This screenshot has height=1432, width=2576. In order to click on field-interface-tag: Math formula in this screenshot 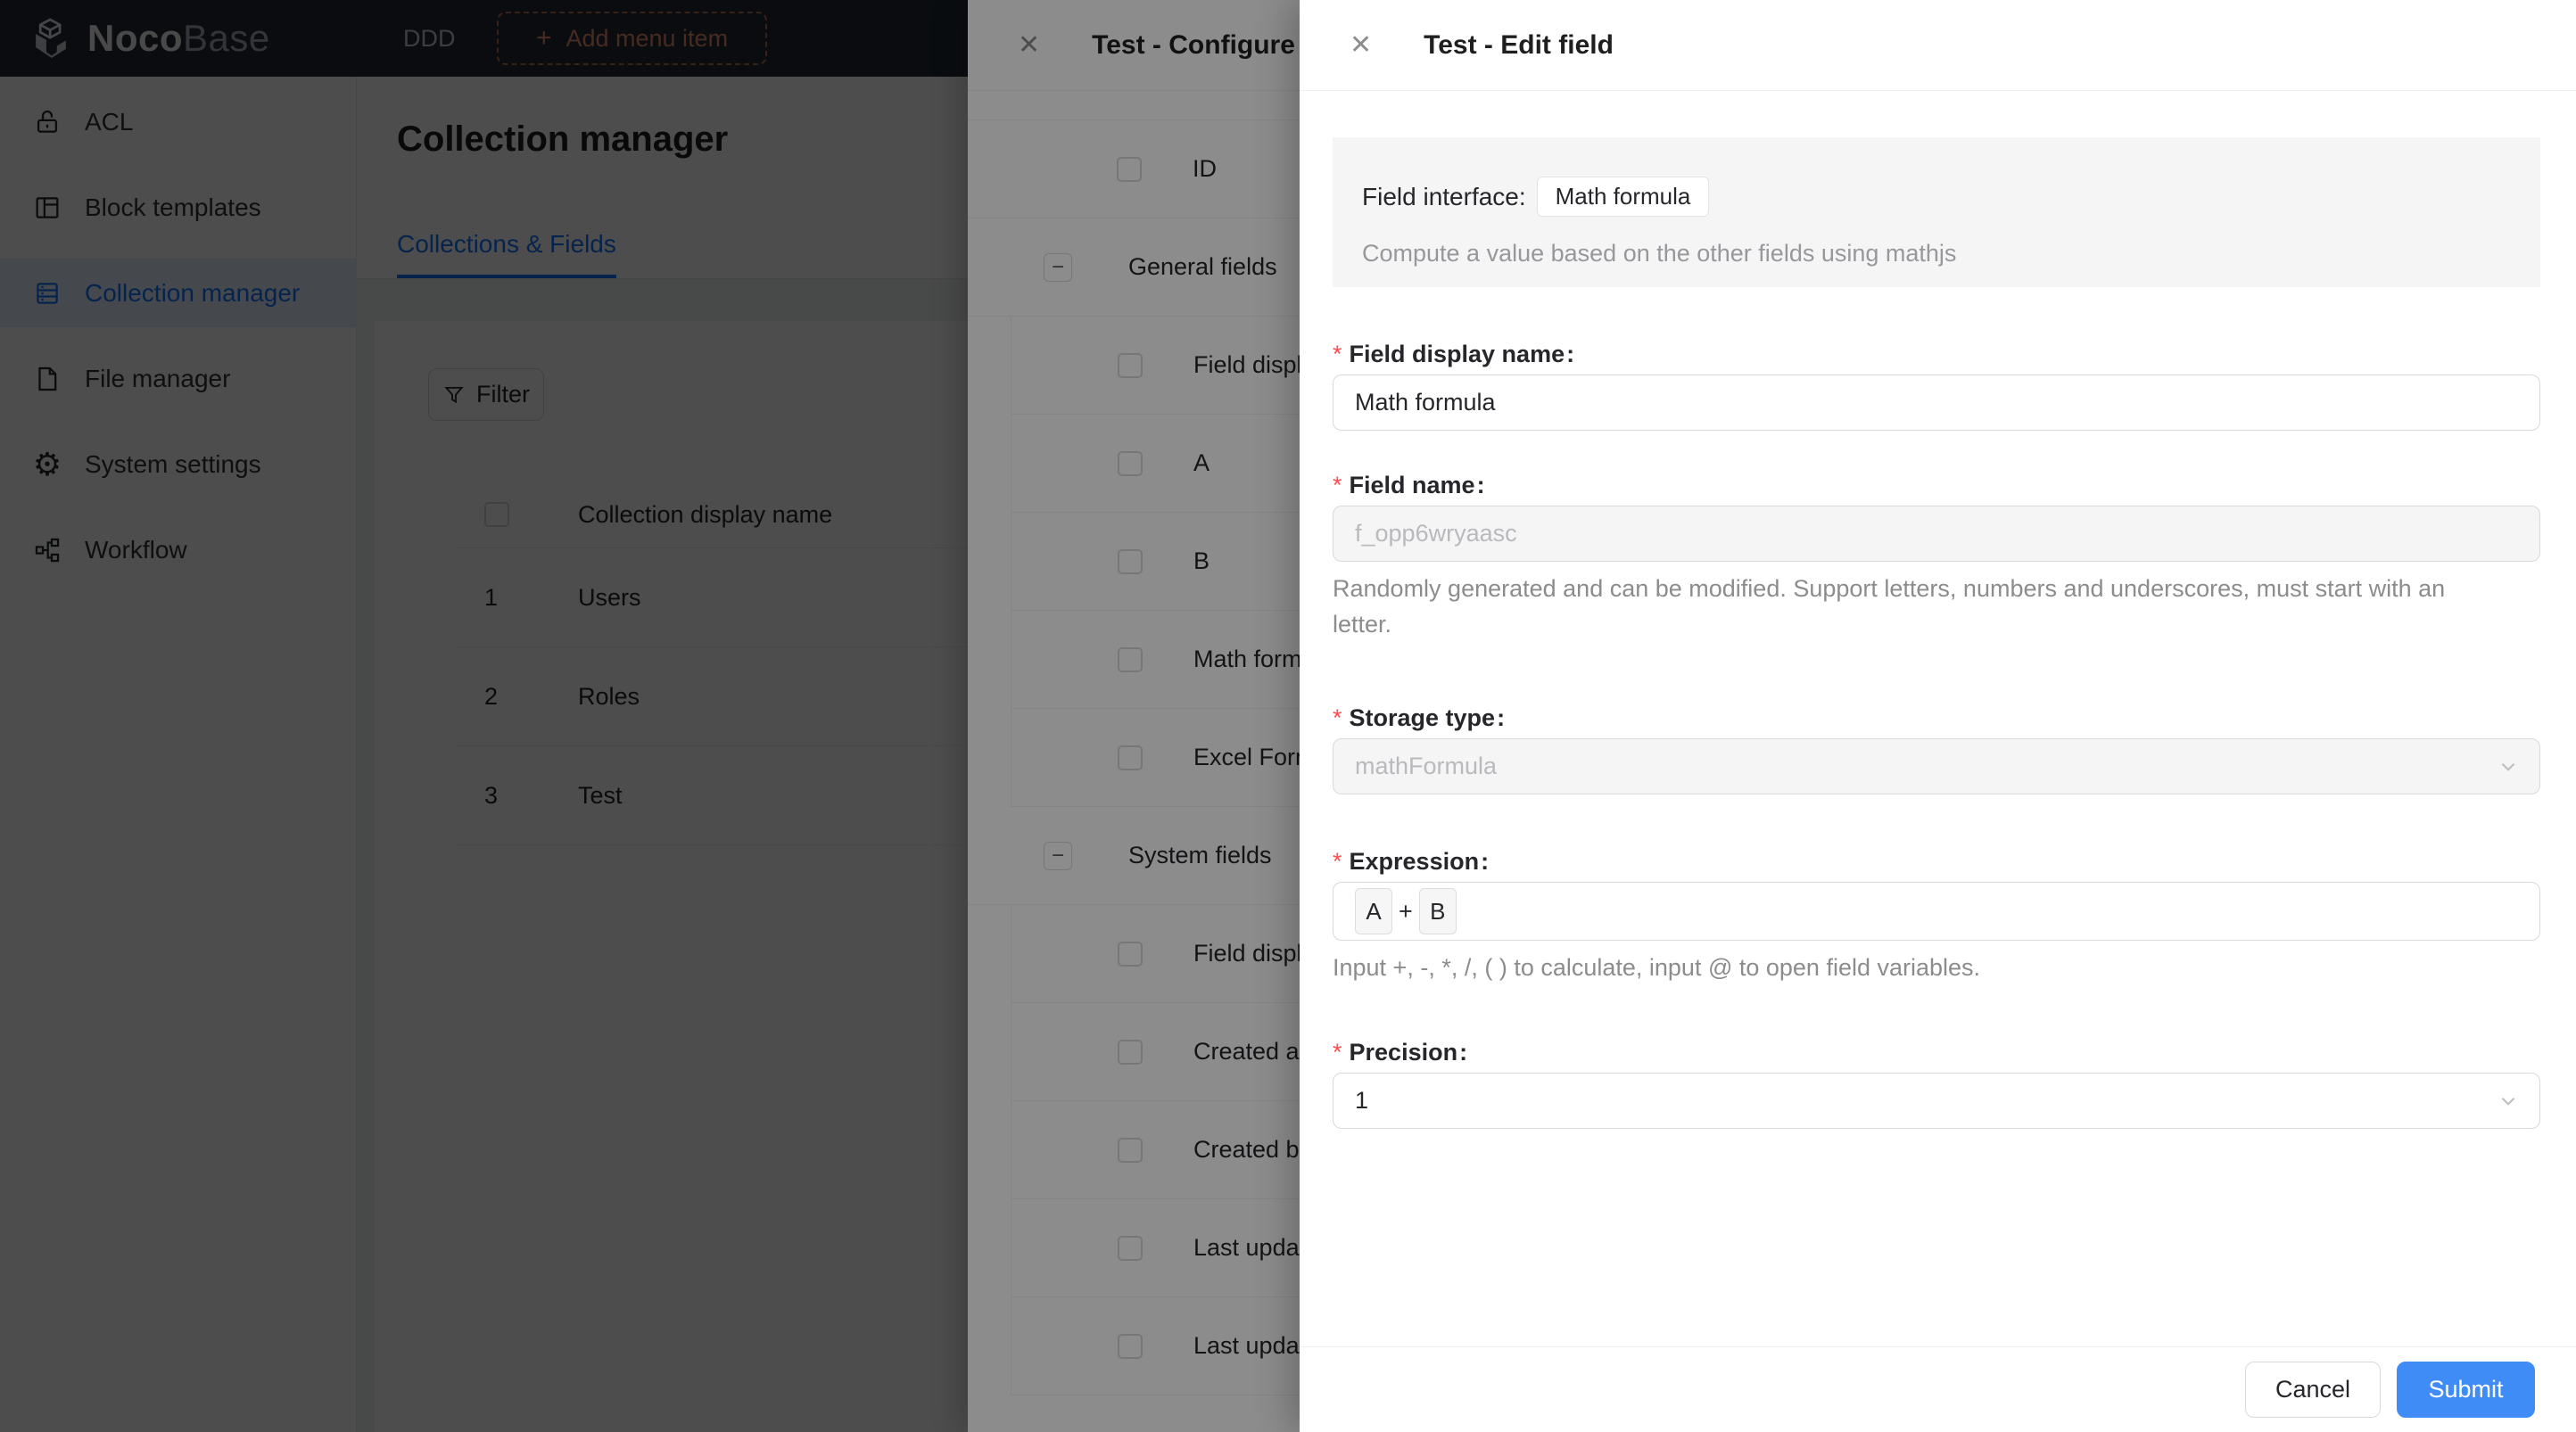, I will do `click(1623, 197)`.